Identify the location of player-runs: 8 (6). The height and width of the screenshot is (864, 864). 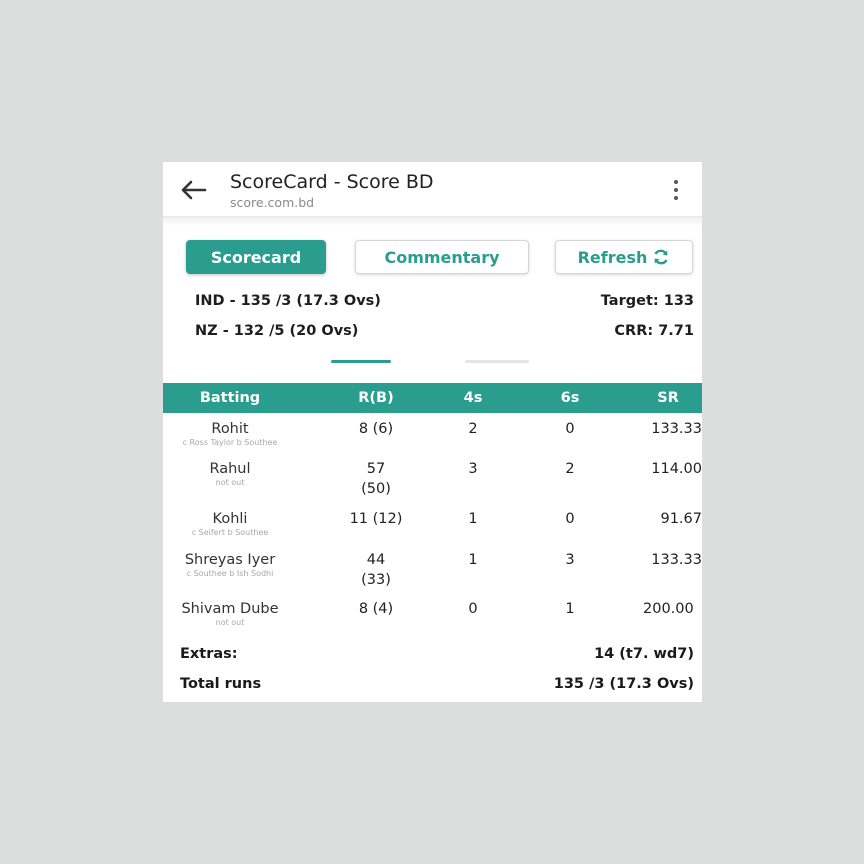
(376, 429).